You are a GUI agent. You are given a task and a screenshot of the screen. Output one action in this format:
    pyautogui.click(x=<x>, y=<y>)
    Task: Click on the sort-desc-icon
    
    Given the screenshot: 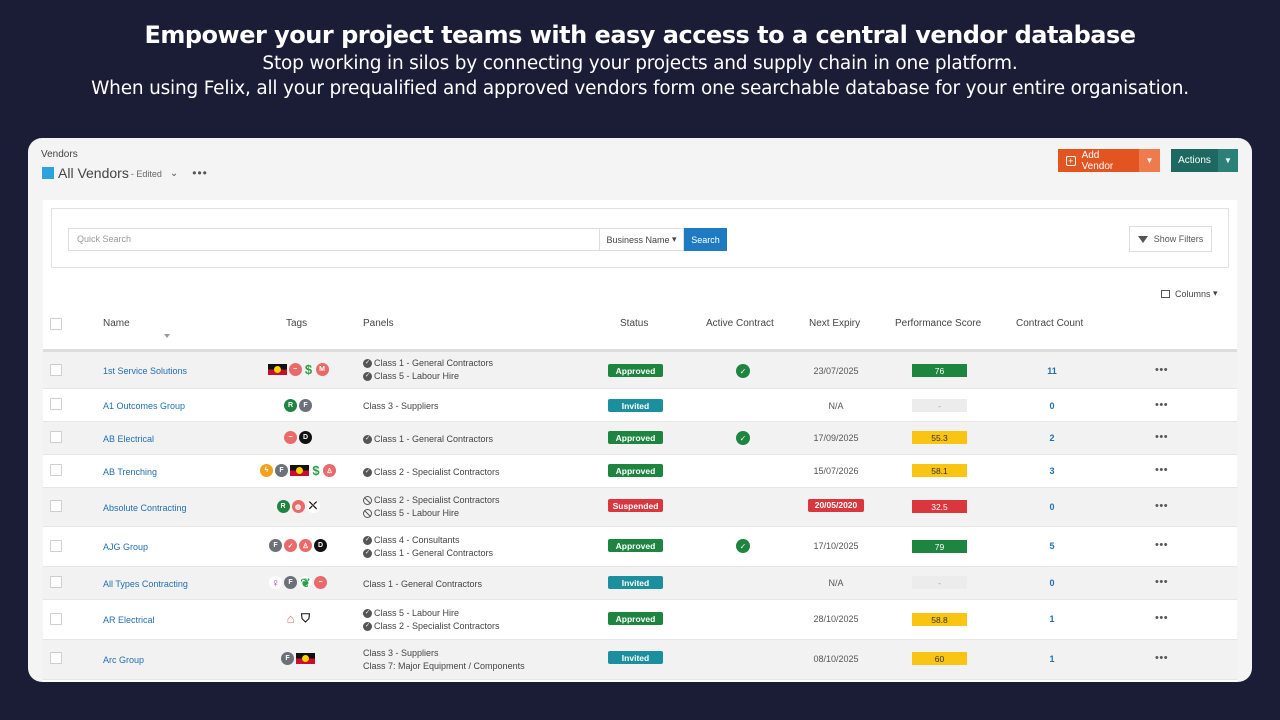 What is the action you would take?
    pyautogui.click(x=167, y=336)
    